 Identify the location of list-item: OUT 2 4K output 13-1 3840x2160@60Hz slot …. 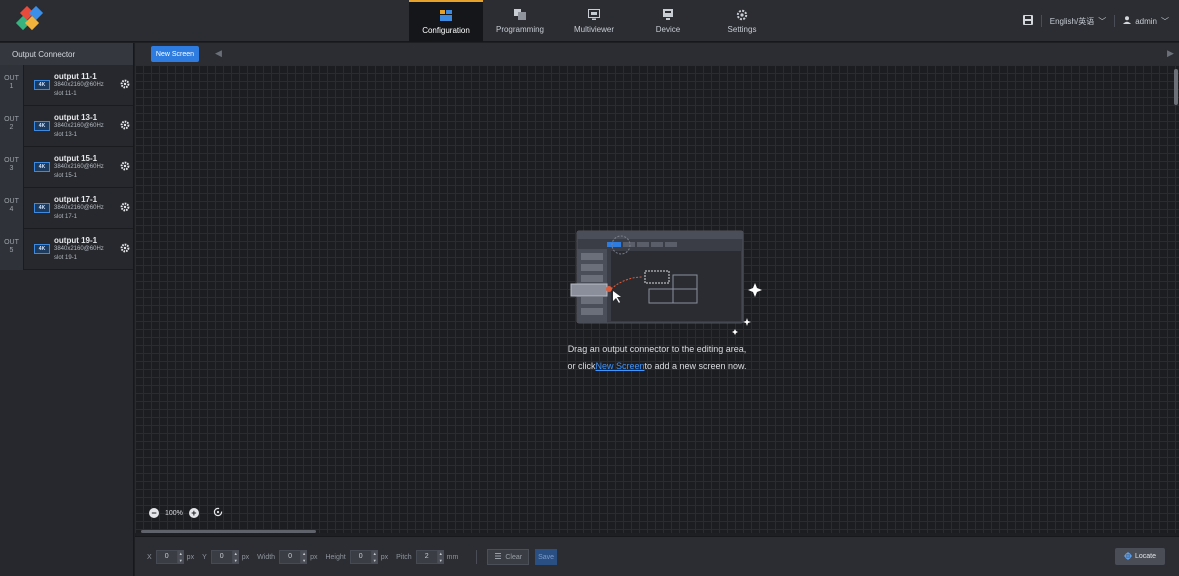
(66, 126).